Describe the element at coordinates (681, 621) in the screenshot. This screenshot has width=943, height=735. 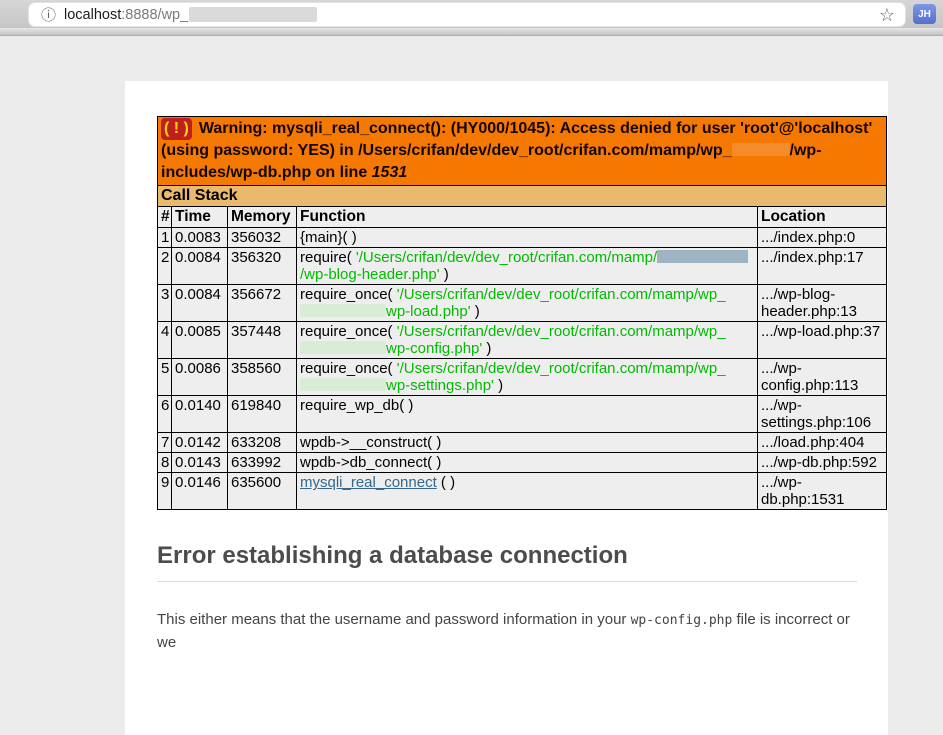
I see `wp-config-code: wp-config.php` at that location.